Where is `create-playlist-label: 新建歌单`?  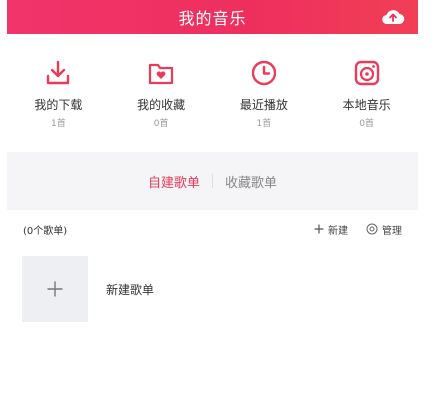
create-playlist-label: 新建歌单 is located at coordinates (130, 289).